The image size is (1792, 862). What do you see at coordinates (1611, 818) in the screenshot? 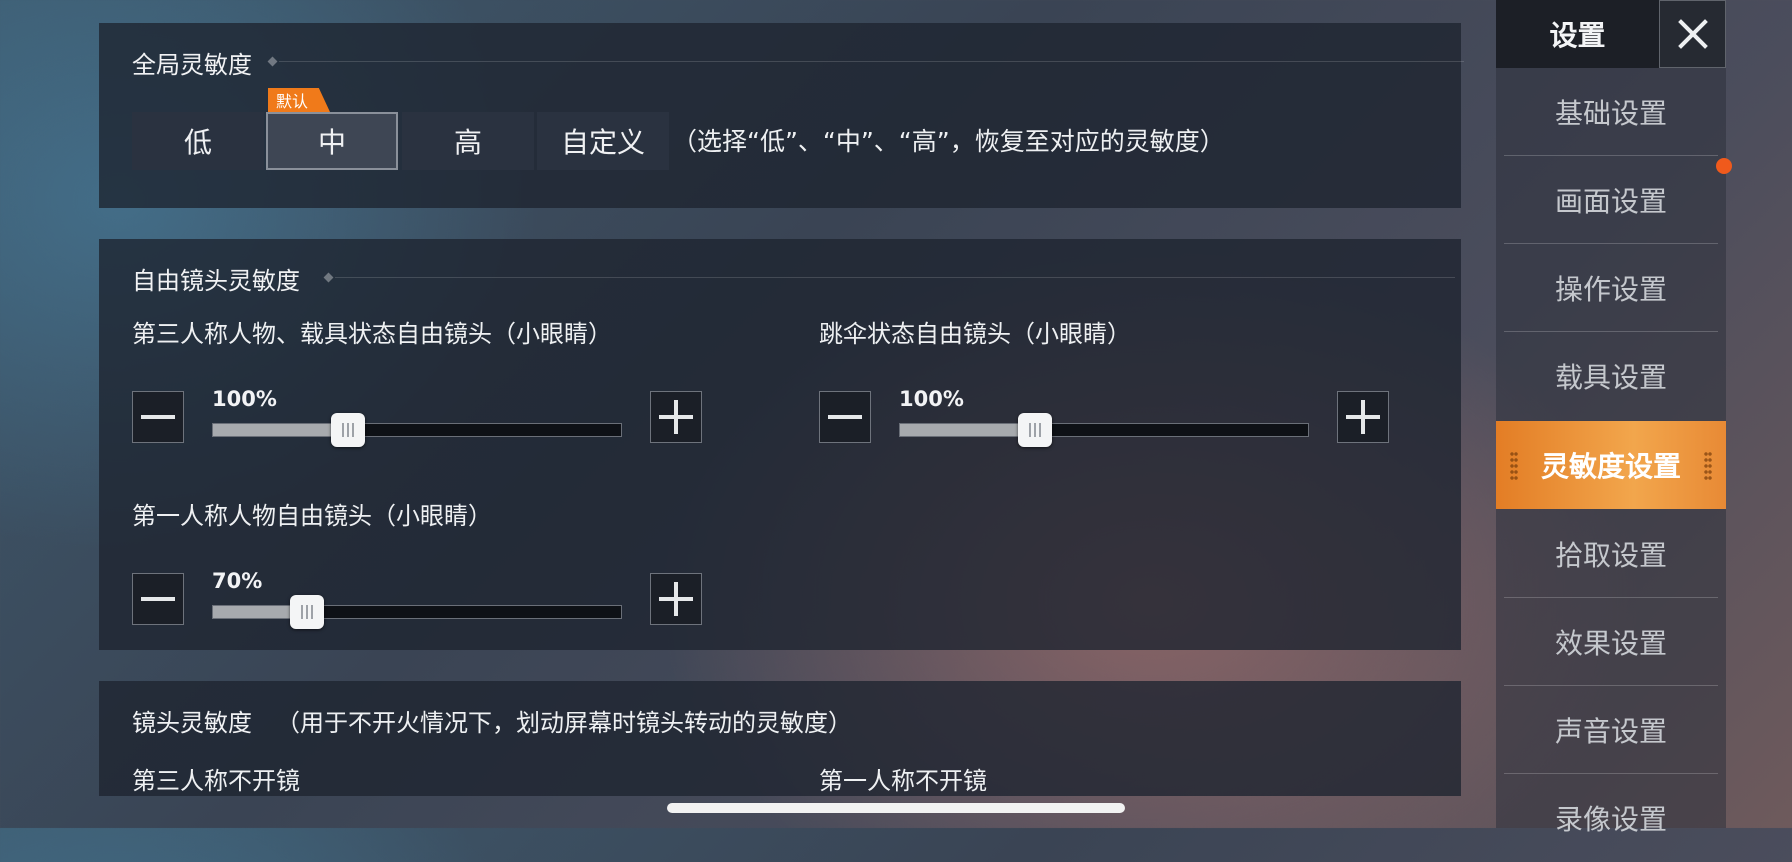
I see `sidebar-item-recording: 录像设置` at bounding box center [1611, 818].